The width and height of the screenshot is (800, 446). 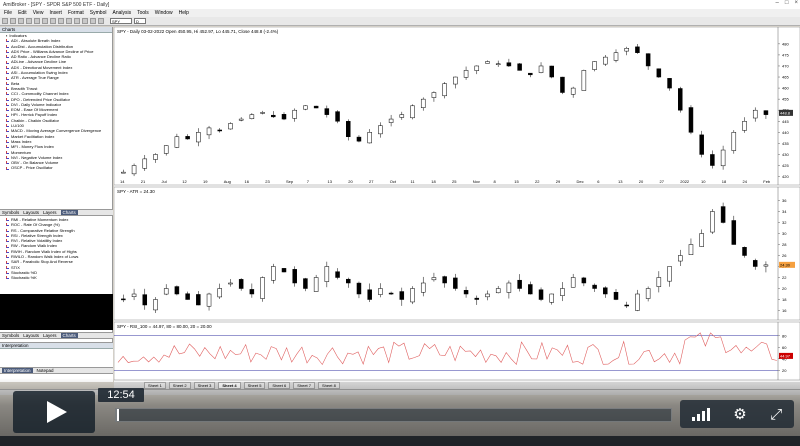 I want to click on rsi-last-label: 44.97, so click(x=785, y=355).